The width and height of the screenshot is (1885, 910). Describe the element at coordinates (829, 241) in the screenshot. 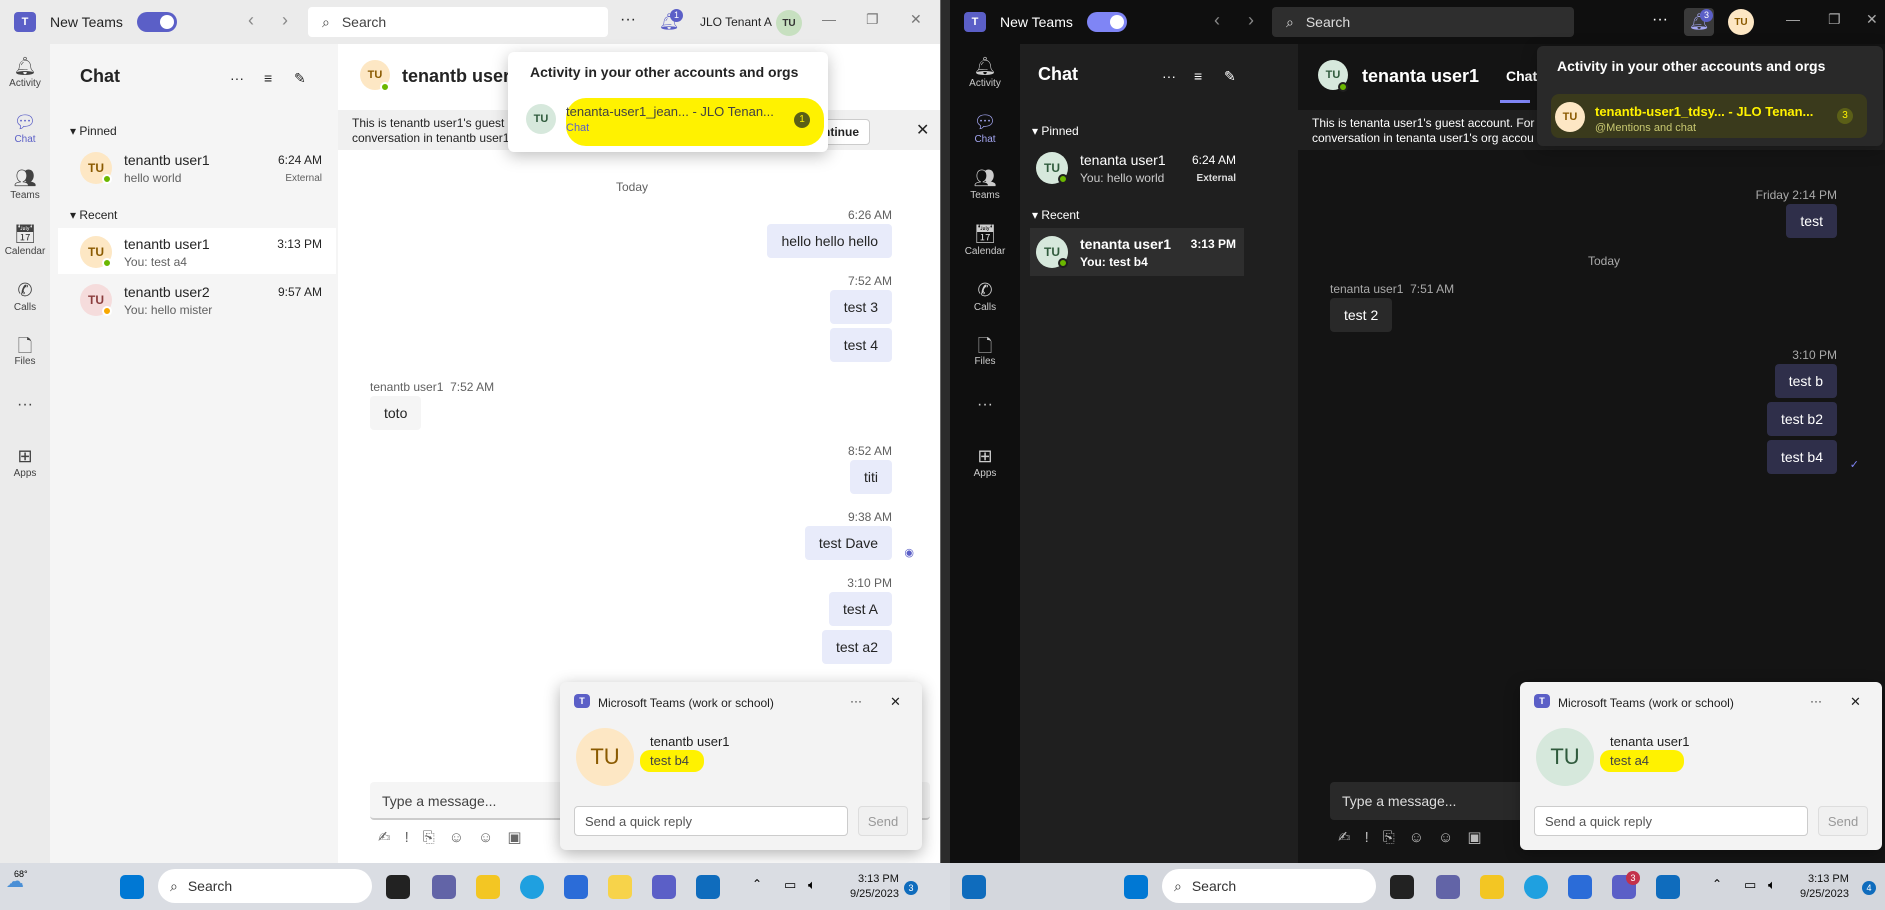

I see `message-bubble: hello hello hello` at that location.